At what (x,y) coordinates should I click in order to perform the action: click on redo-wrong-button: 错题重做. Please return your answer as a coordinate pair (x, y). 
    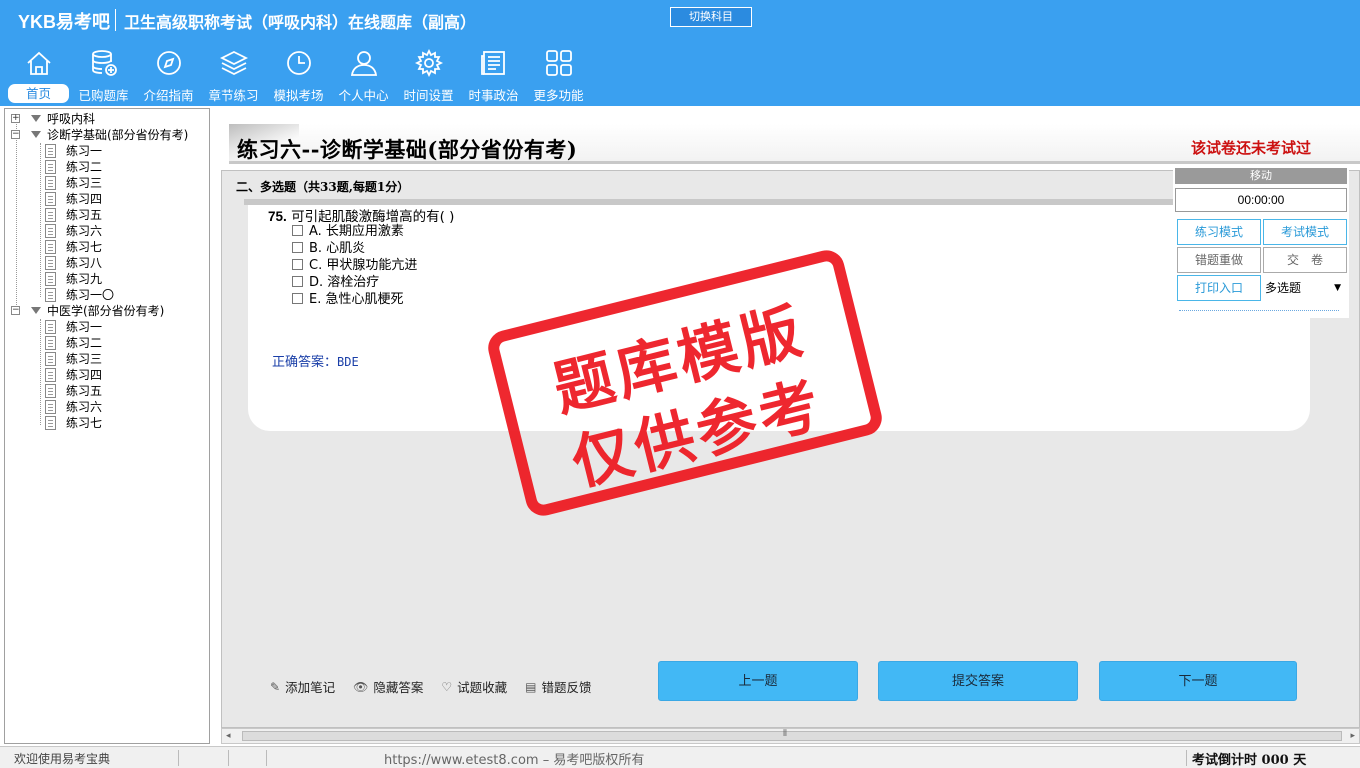
    Looking at the image, I should click on (1219, 260).